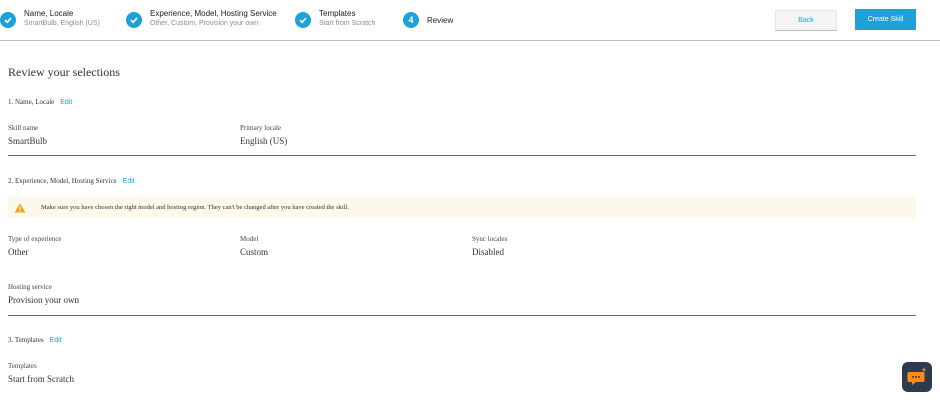  I want to click on edit-experience-link: Edit, so click(129, 181).